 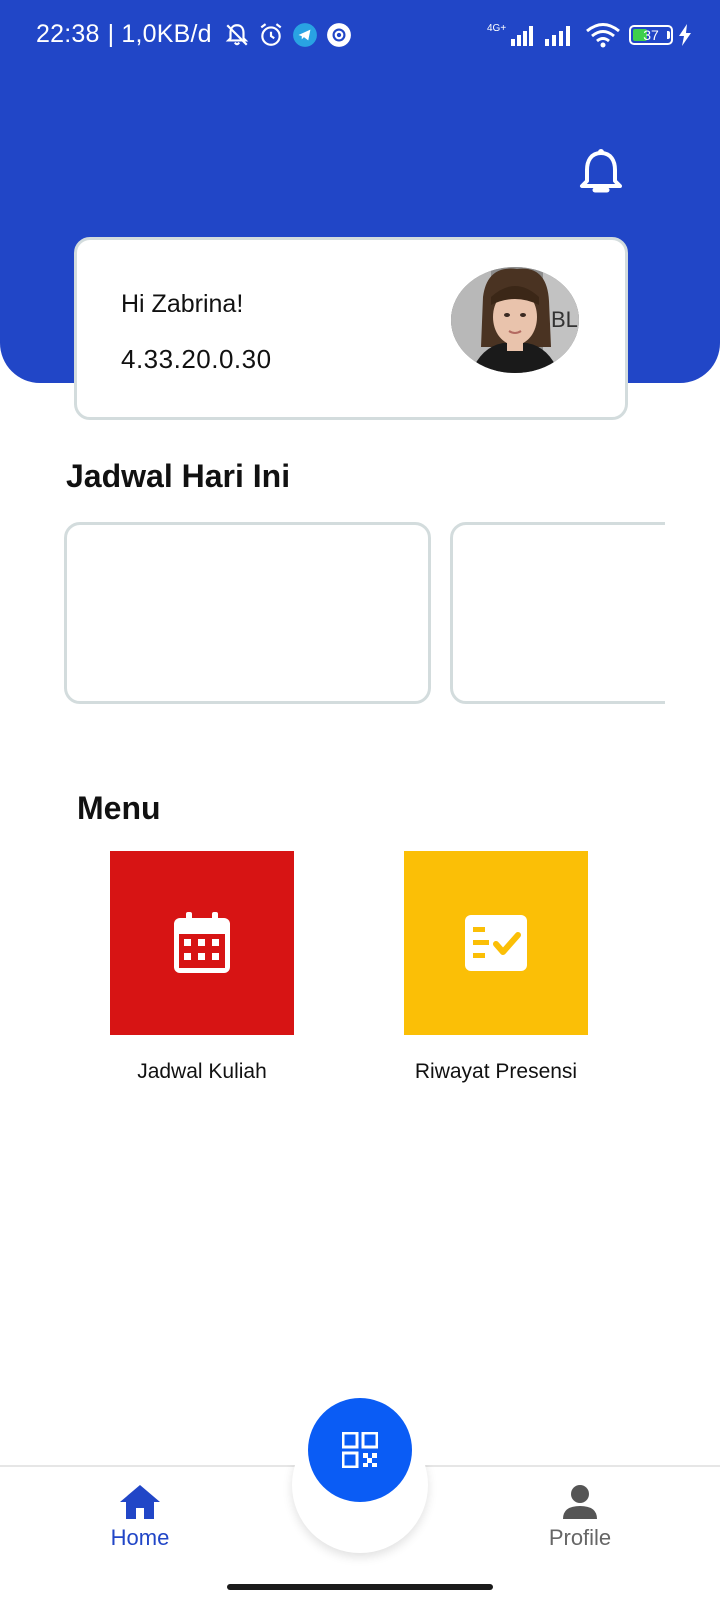 I want to click on svg-text: 4G+, so click(x=496, y=28).